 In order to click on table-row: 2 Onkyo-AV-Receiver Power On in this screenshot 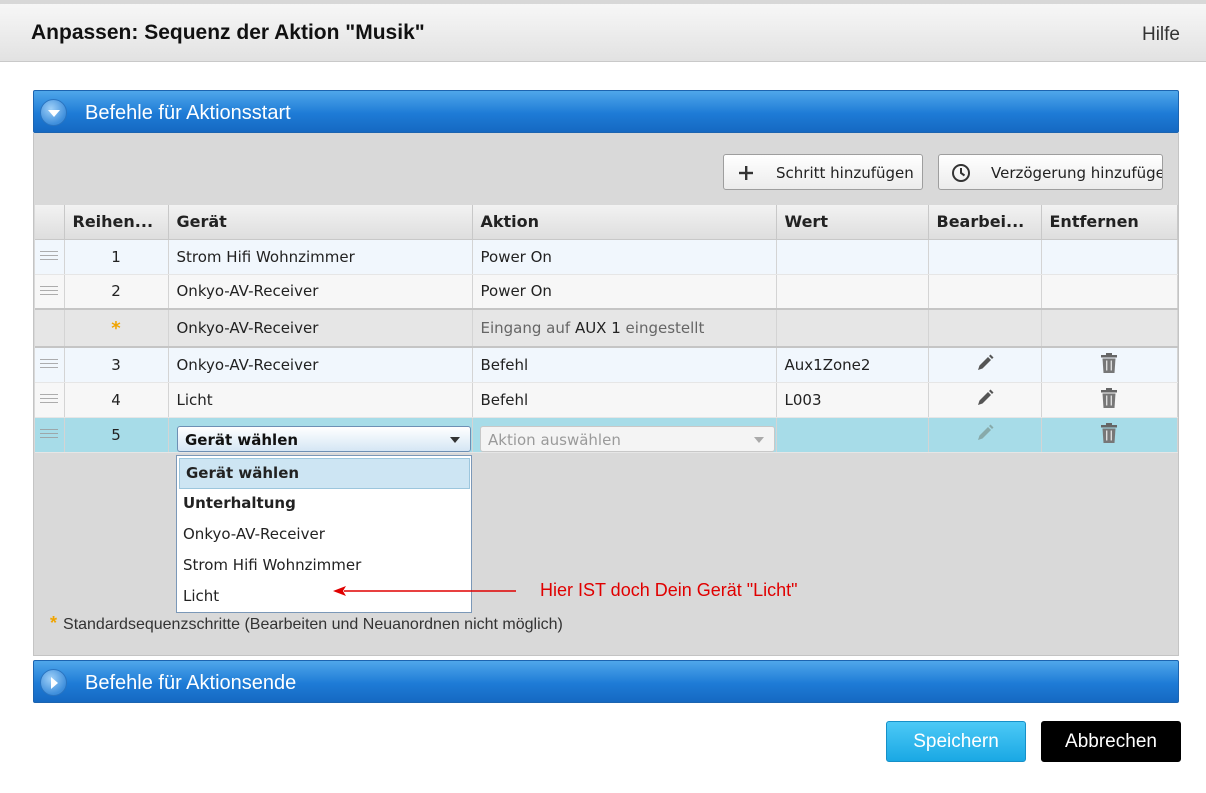, I will do `click(606, 292)`.